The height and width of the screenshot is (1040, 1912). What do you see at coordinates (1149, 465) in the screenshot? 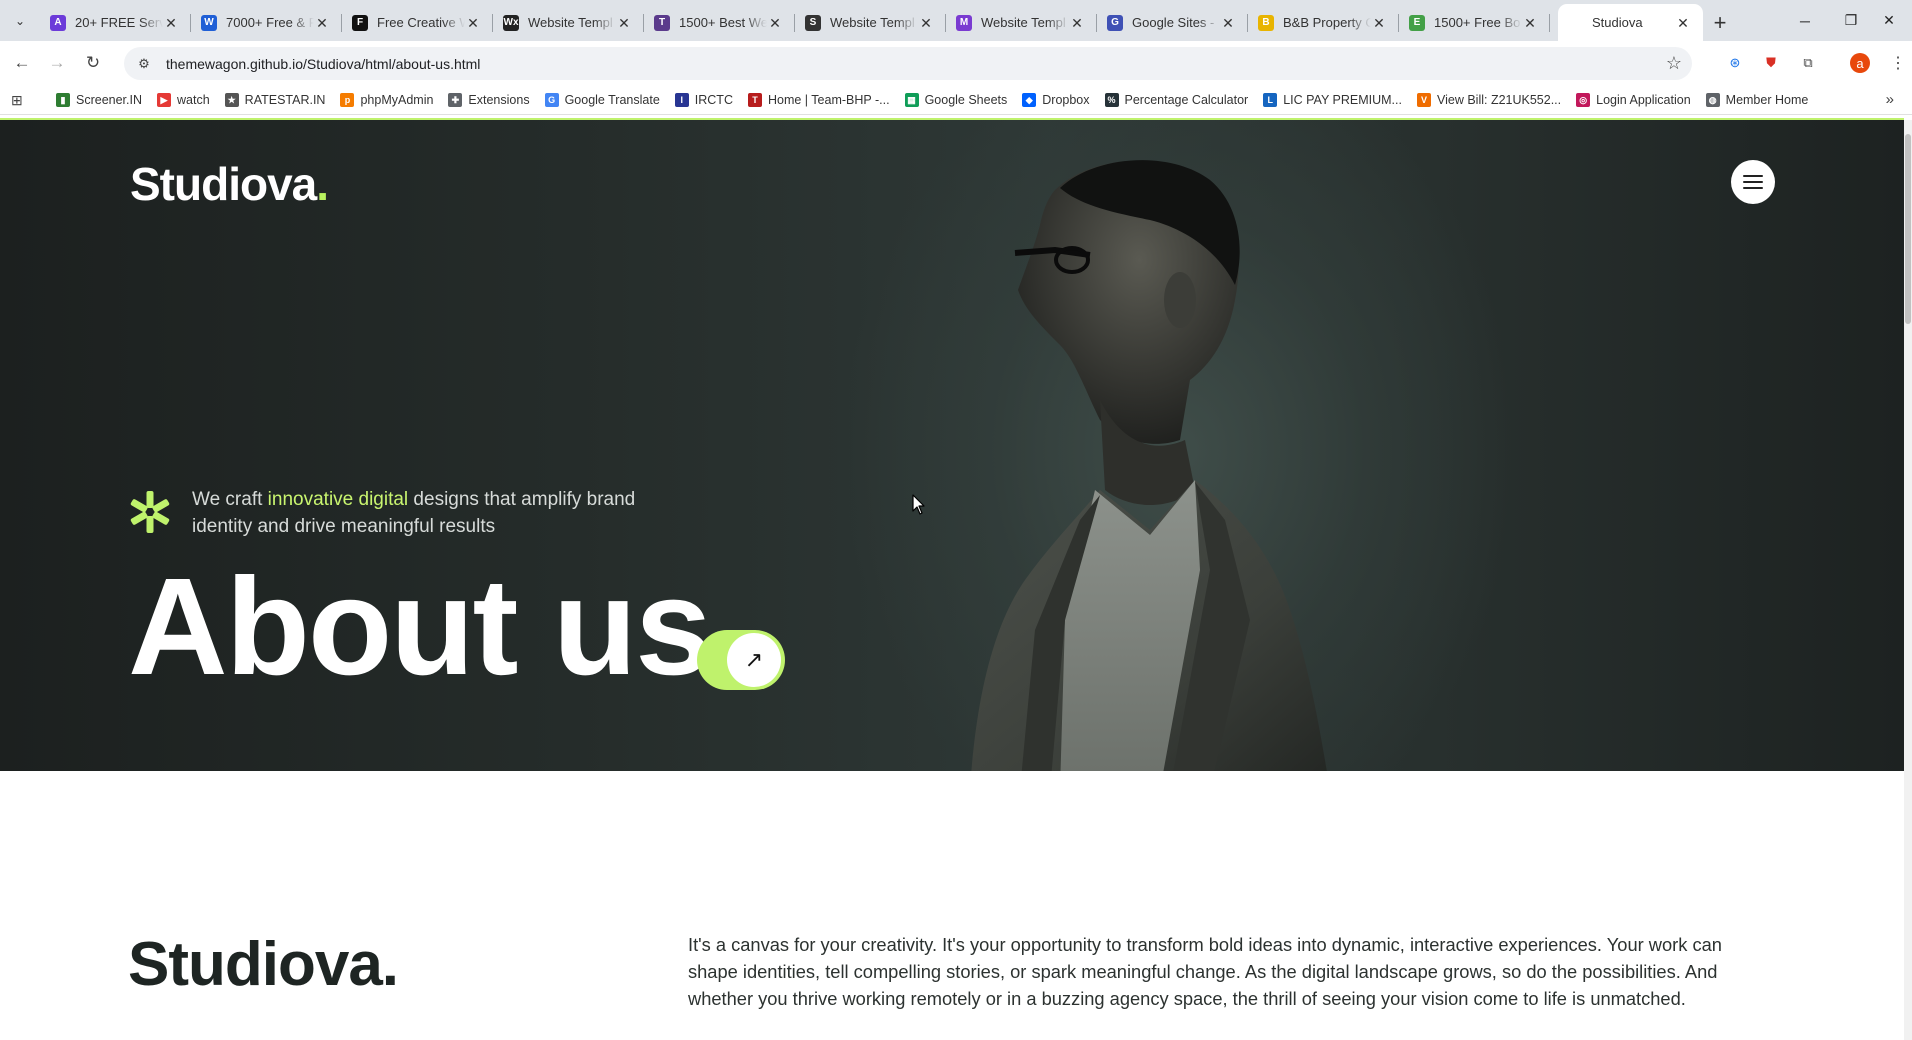
I see `hero-portrait-image` at bounding box center [1149, 465].